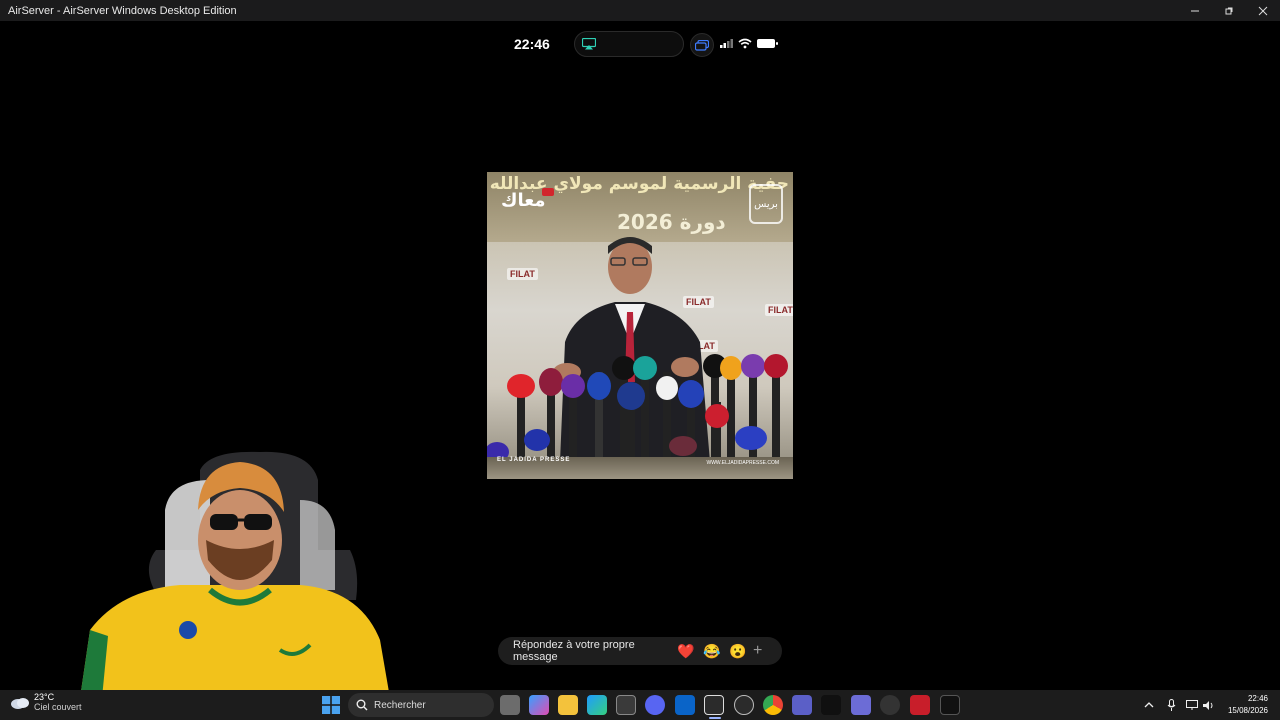 This screenshot has width=1280, height=720. What do you see at coordinates (539, 705) in the screenshot?
I see `copilot-icon` at bounding box center [539, 705].